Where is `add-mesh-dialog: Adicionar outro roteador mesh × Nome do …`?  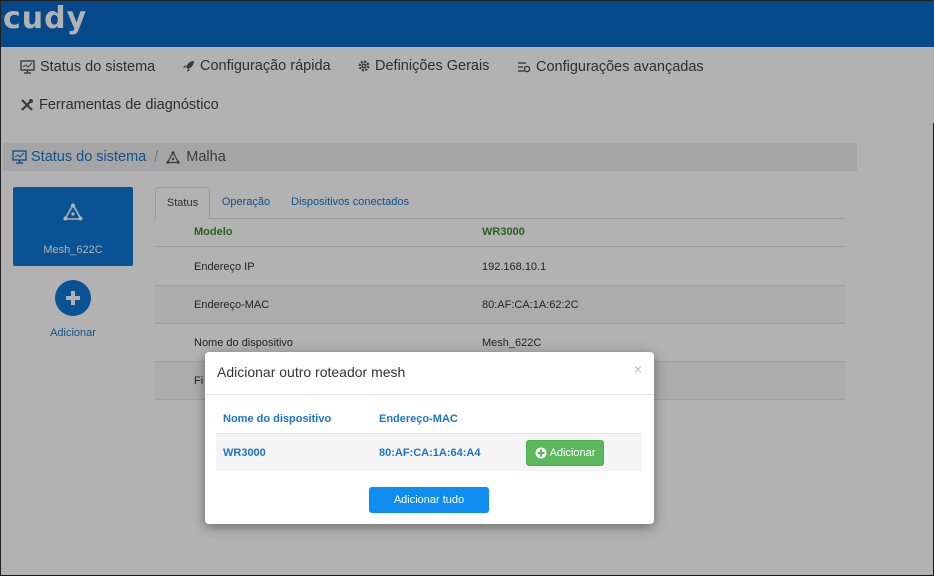
add-mesh-dialog: Adicionar outro roteador mesh × Nome do … is located at coordinates (429, 438).